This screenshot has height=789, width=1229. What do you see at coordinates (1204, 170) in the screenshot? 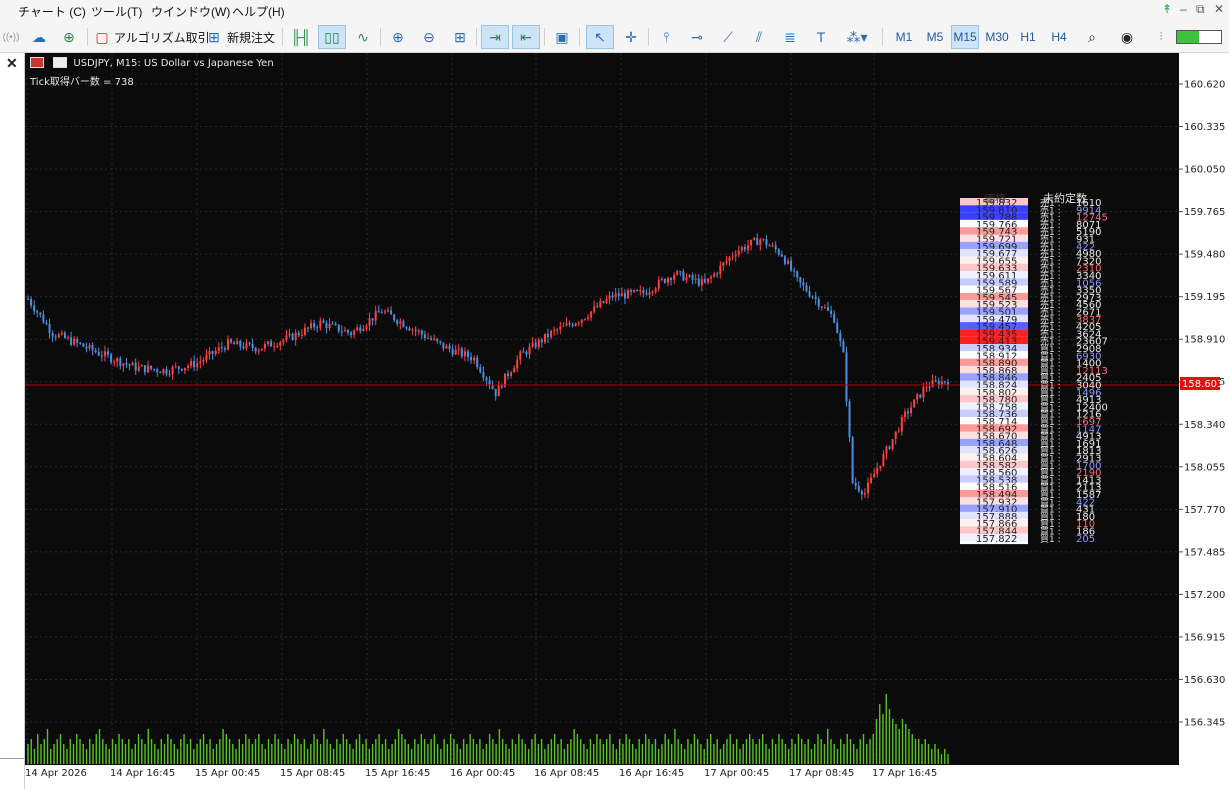
I see `y-tick-label: 160.050` at bounding box center [1204, 170].